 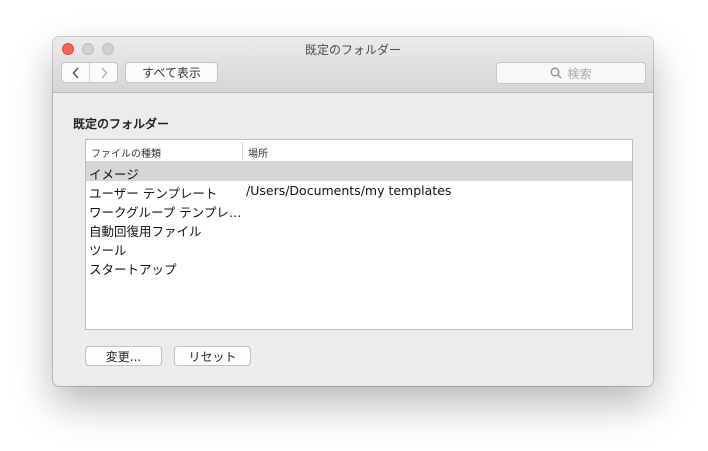 I want to click on section-title: 既定のフォルダー, so click(x=121, y=124).